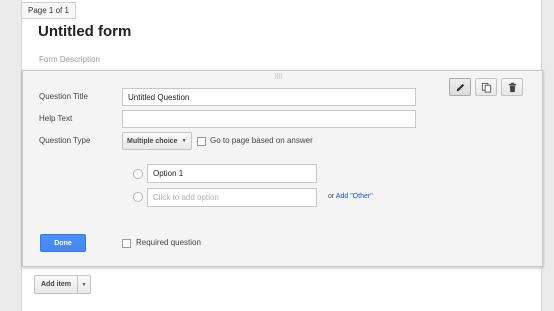 The height and width of the screenshot is (311, 554). What do you see at coordinates (201, 141) in the screenshot?
I see `go-to-page-checkbox` at bounding box center [201, 141].